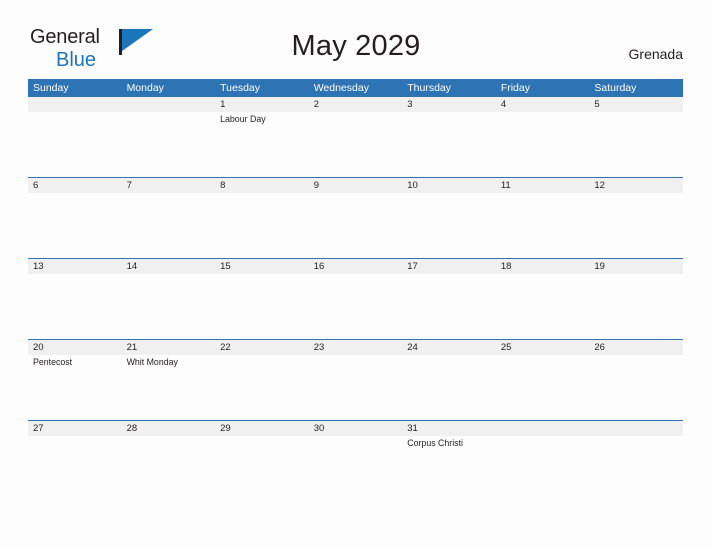 This screenshot has width=712, height=550. Describe the element at coordinates (75, 387) in the screenshot. I see `day-event-20: Pentecost` at that location.